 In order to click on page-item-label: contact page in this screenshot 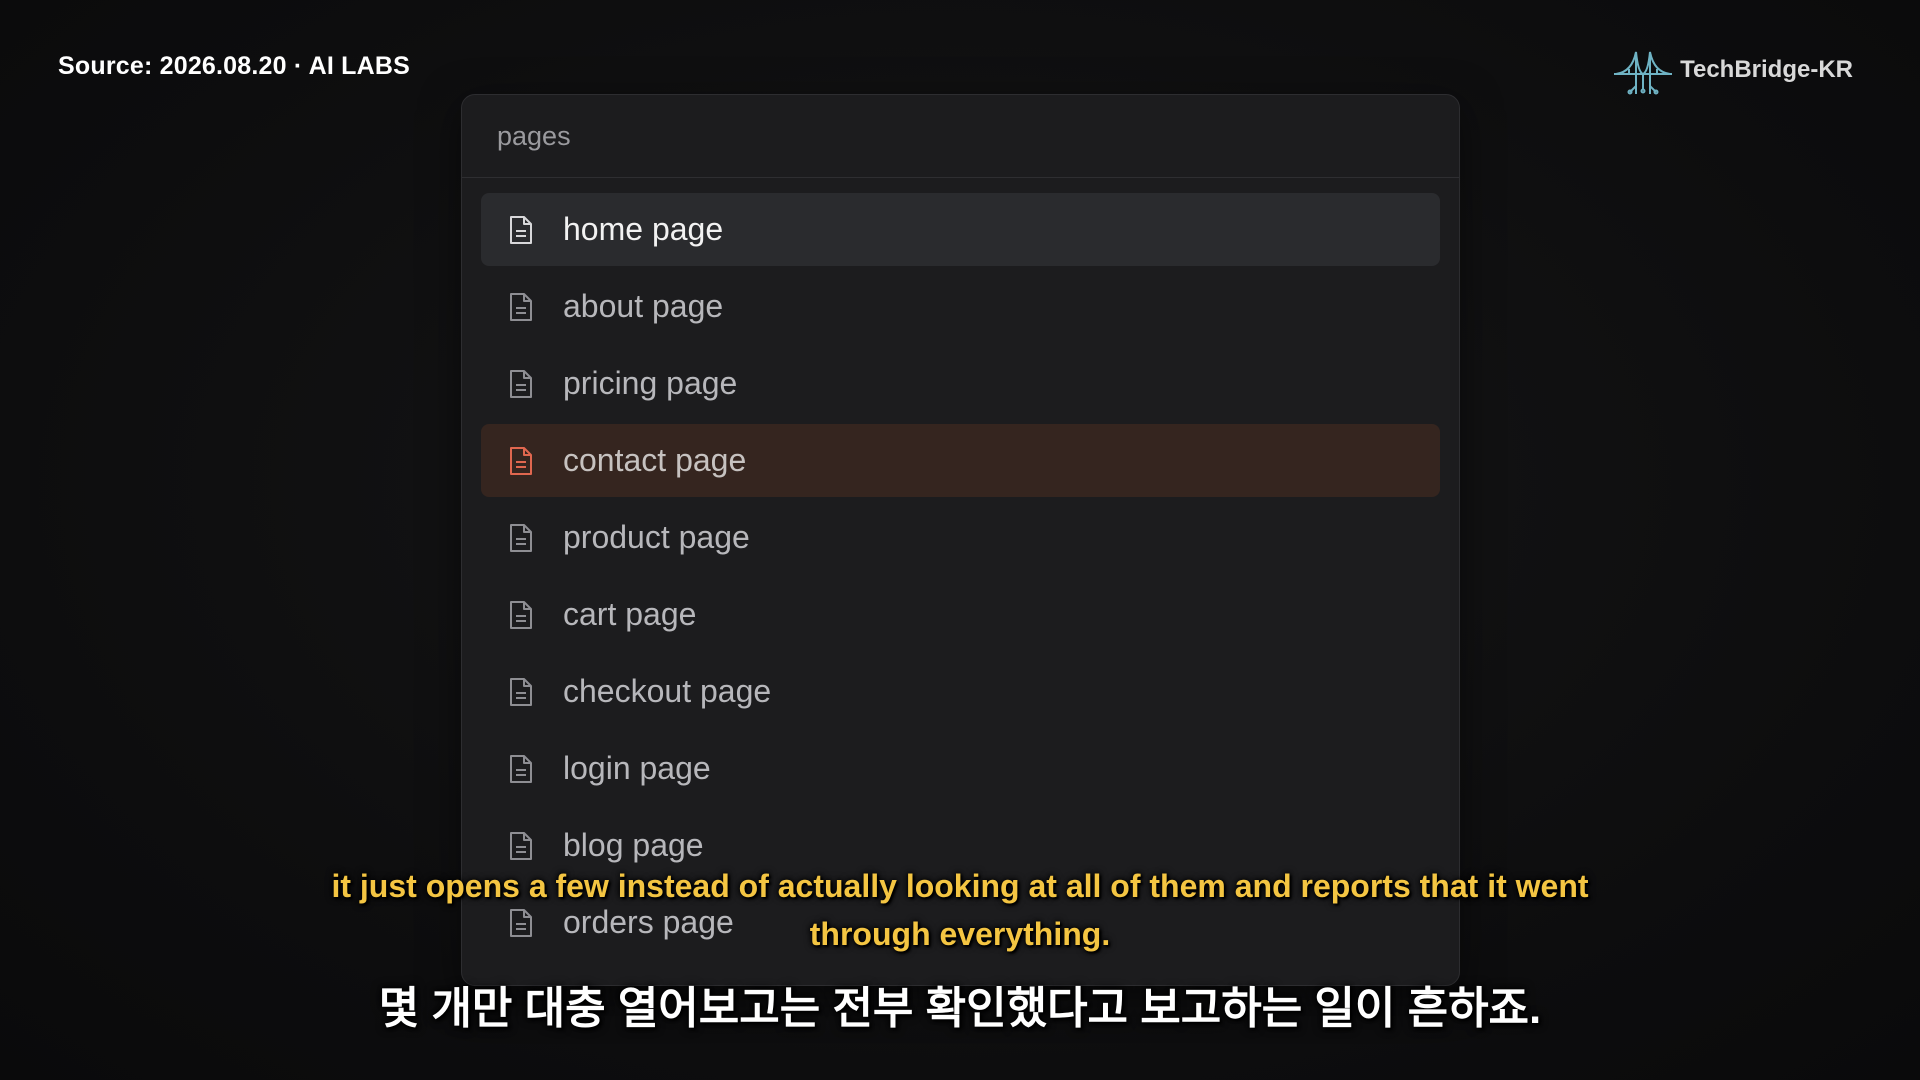, I will do `click(655, 460)`.